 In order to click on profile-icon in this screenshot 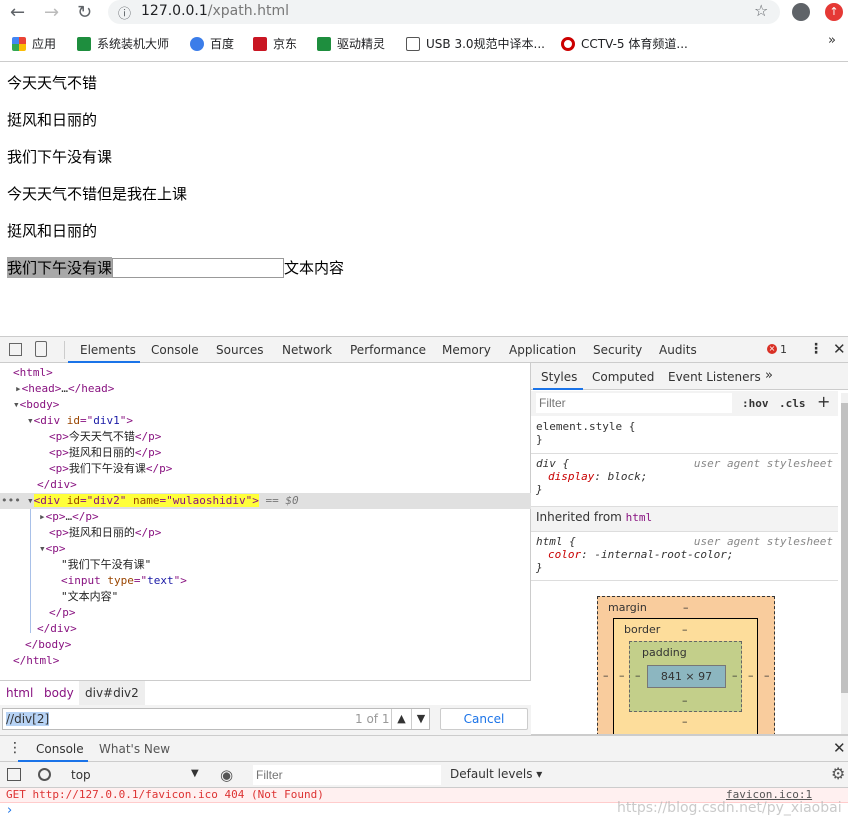, I will do `click(801, 12)`.